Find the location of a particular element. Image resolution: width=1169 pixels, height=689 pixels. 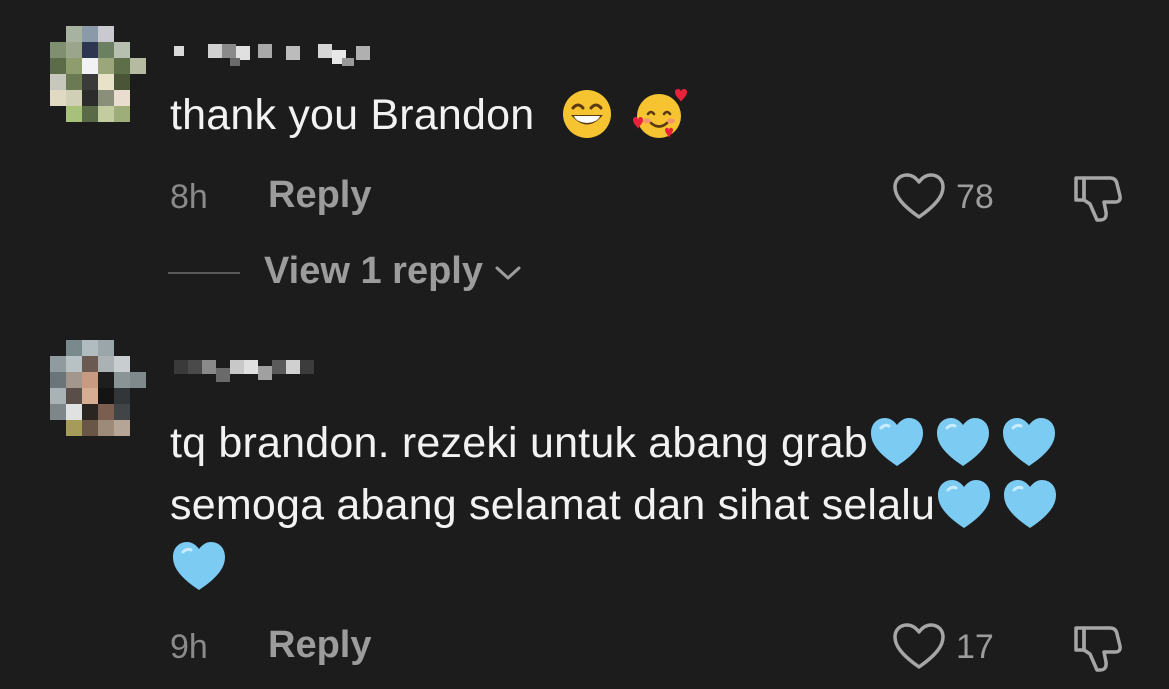

comment-meta: 8h Reply 78 is located at coordinates (650, 197).